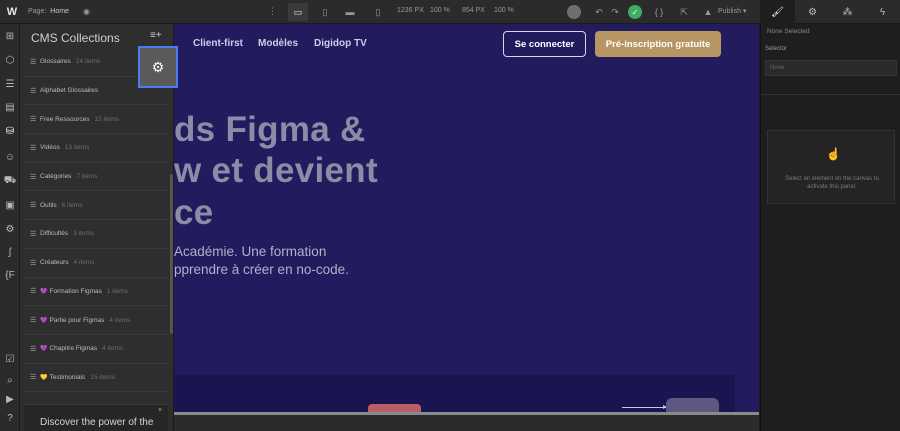  I want to click on desktop-icon: ▭, so click(298, 12).